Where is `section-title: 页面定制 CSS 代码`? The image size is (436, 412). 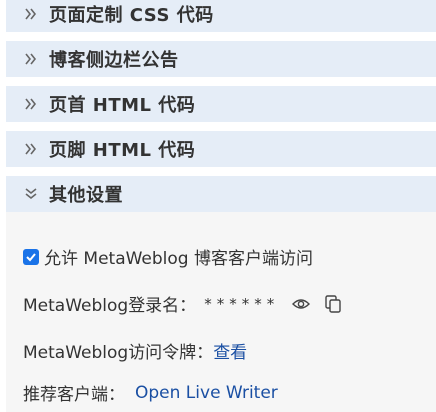
section-title: 页面定制 CSS 代码 is located at coordinates (131, 15).